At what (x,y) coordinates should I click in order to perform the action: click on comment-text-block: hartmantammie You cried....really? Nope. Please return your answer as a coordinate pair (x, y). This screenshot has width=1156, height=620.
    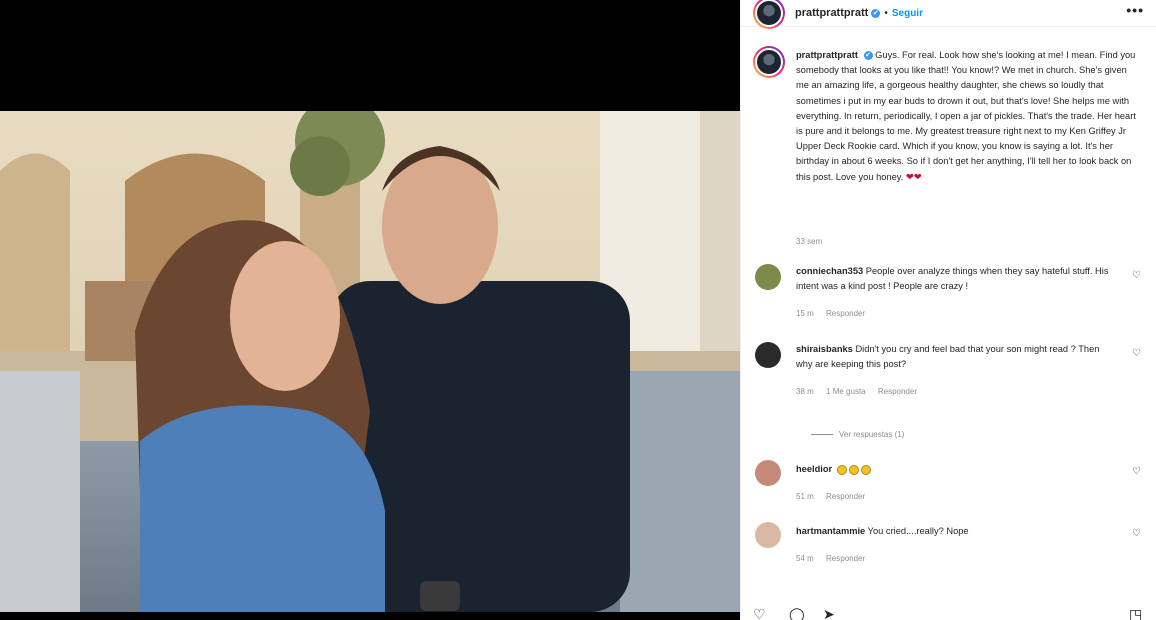
    Looking at the image, I should click on (956, 531).